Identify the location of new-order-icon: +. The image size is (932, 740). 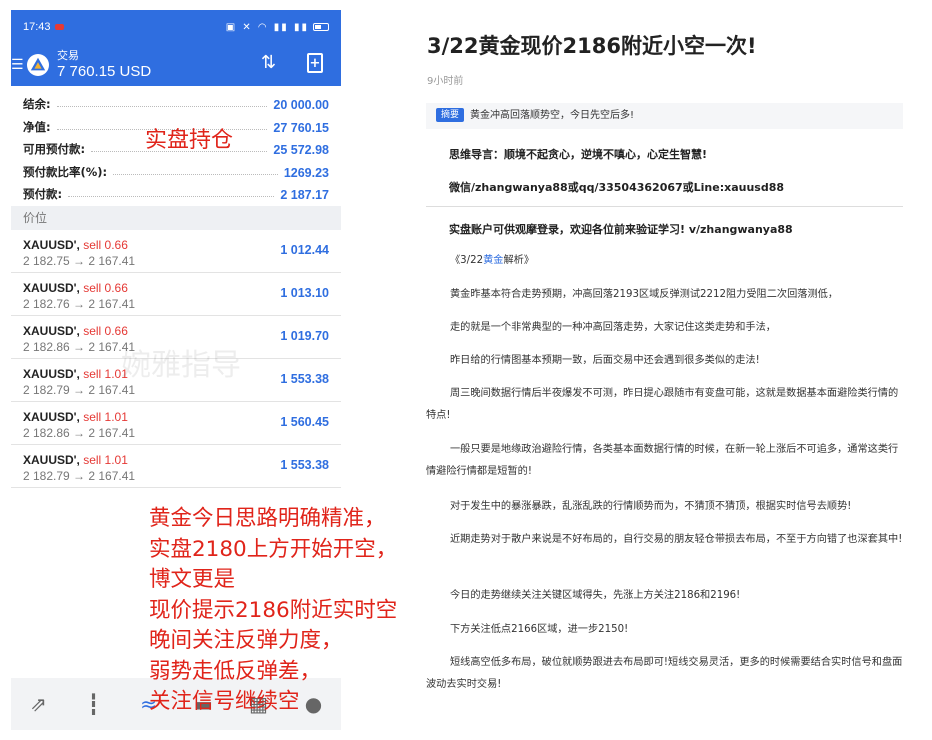
(315, 63).